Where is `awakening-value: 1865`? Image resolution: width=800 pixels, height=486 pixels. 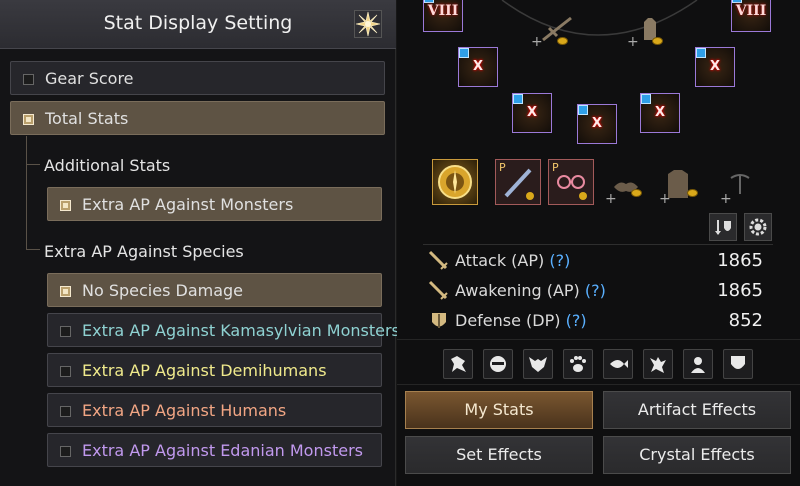
awakening-value: 1865 is located at coordinates (740, 290).